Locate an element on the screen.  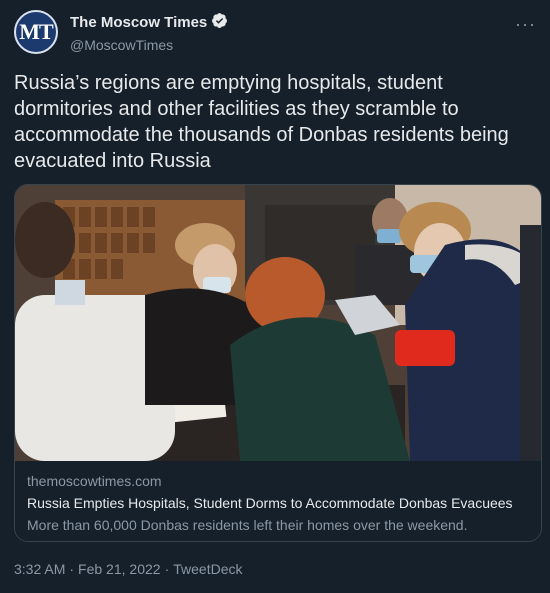
display-name: The Moscow Times is located at coordinates (138, 22).